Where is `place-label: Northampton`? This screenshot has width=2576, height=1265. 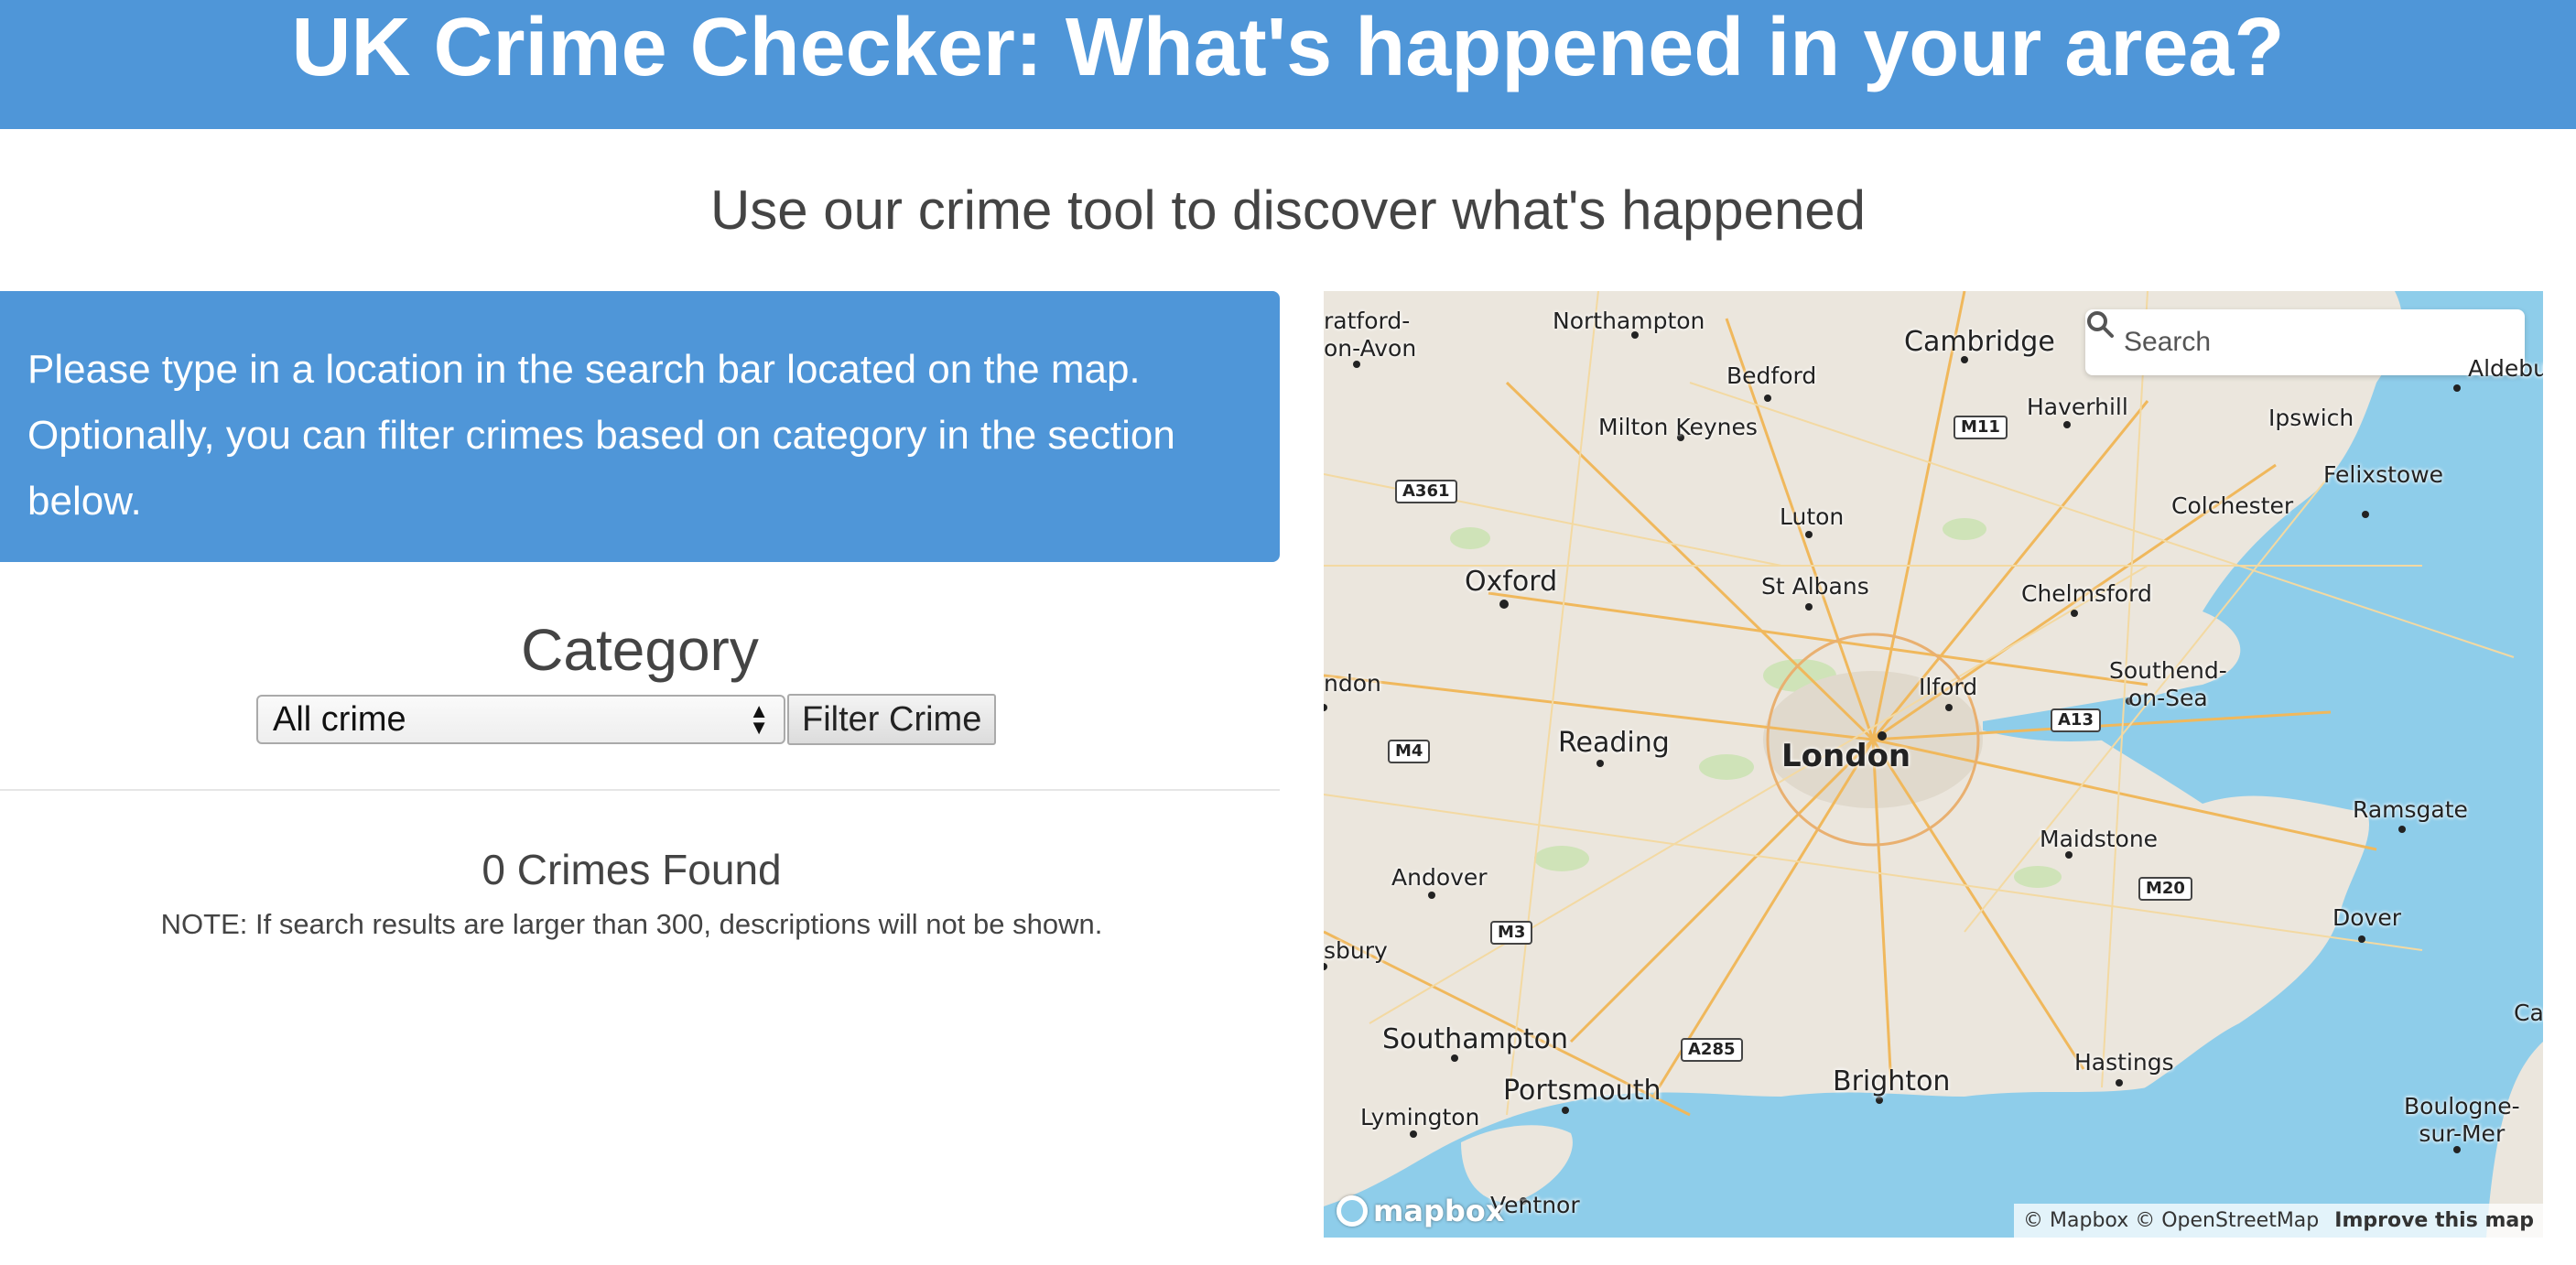
place-label: Northampton is located at coordinates (1629, 321).